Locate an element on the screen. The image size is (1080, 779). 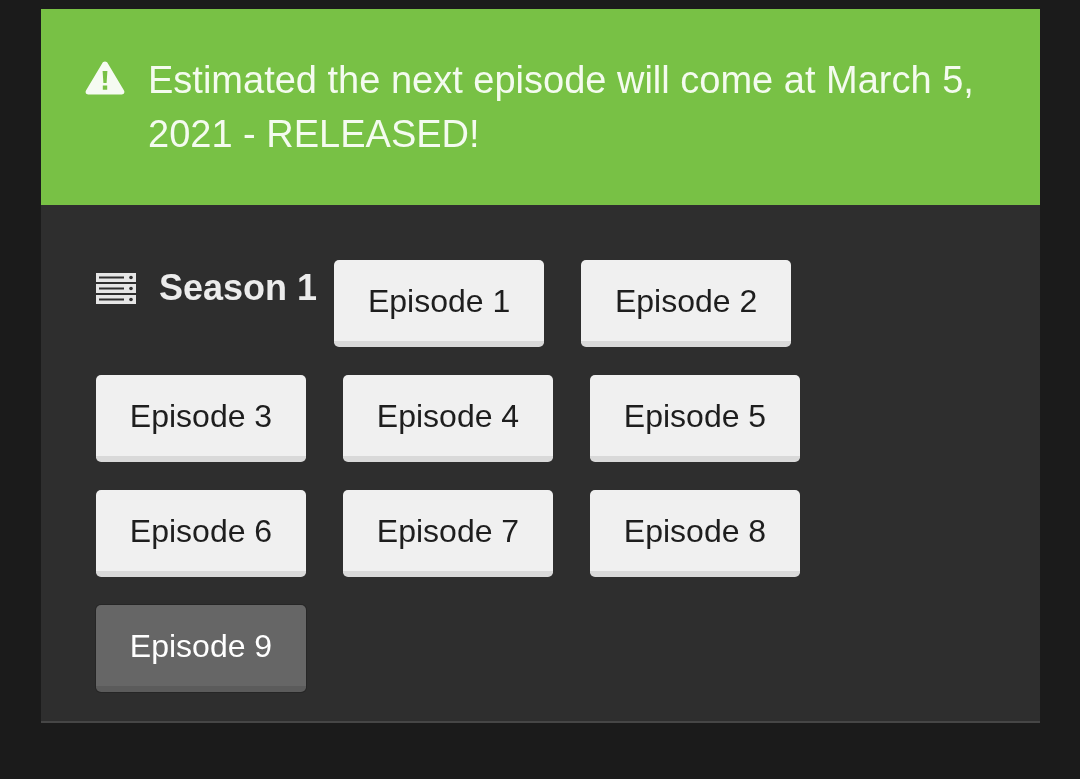
warning-icon is located at coordinates (105, 77).